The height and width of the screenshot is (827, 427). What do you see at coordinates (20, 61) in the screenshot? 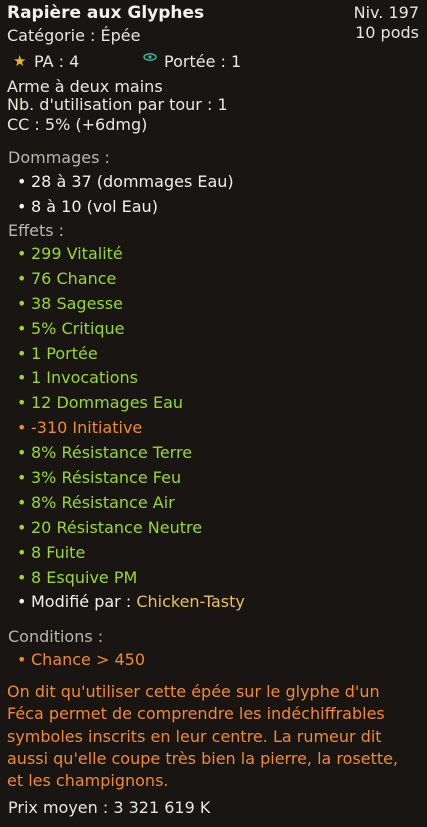
I see `star-icon: ★` at bounding box center [20, 61].